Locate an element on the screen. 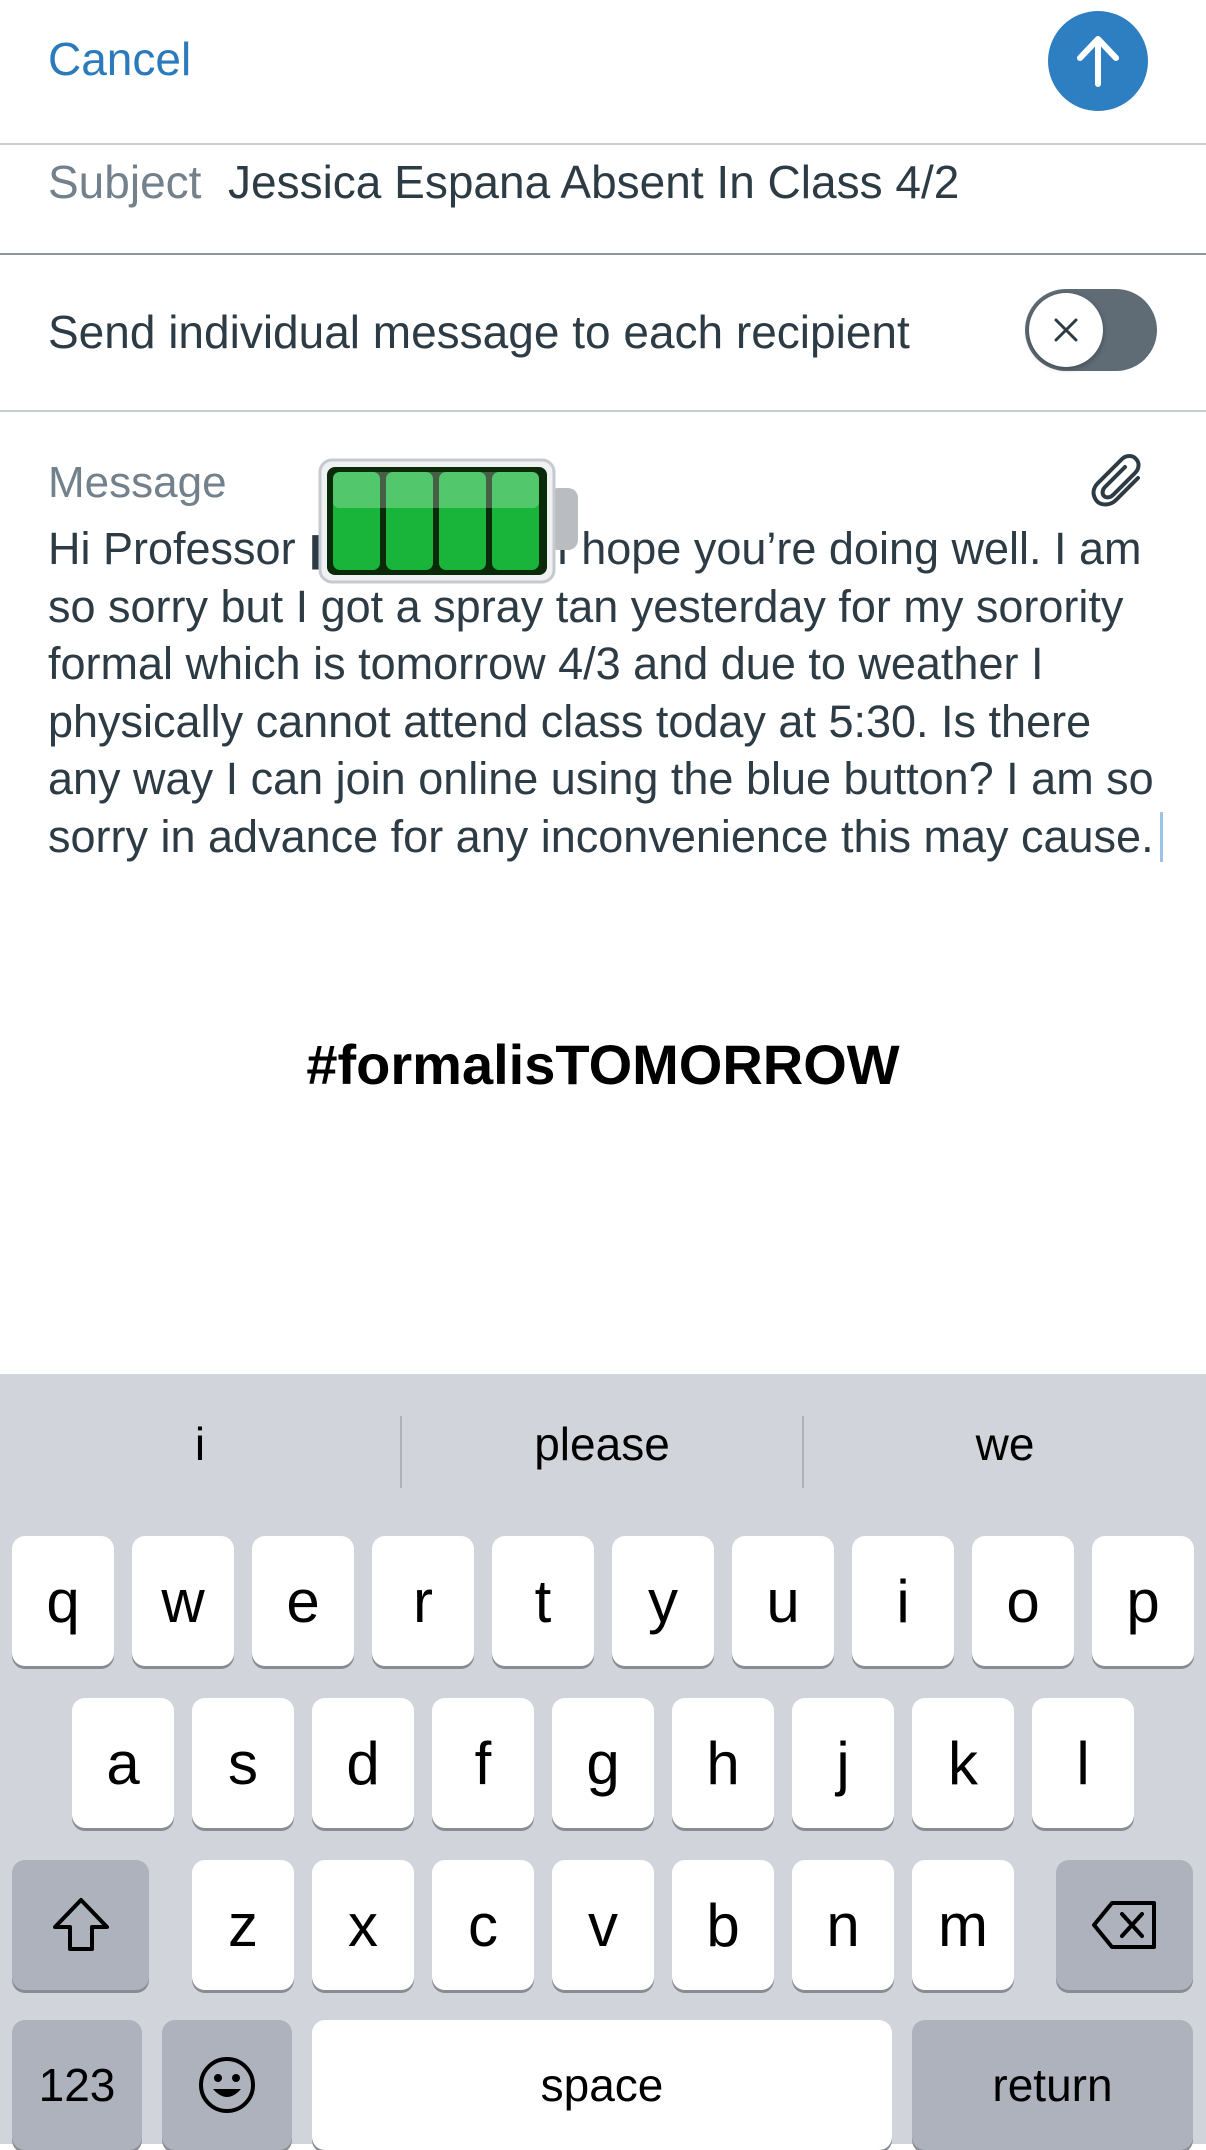 This screenshot has width=1206, height=2150. arrow-up-icon is located at coordinates (1098, 61).